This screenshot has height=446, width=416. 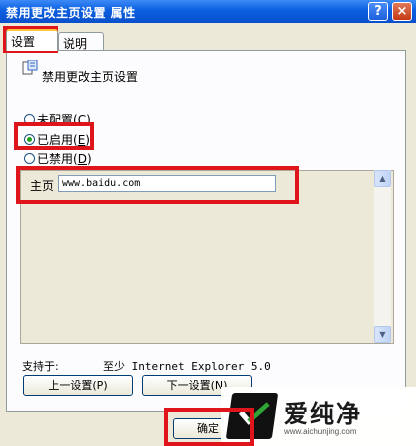 What do you see at coordinates (382, 334) in the screenshot?
I see `scroll-down-icon: ▼` at bounding box center [382, 334].